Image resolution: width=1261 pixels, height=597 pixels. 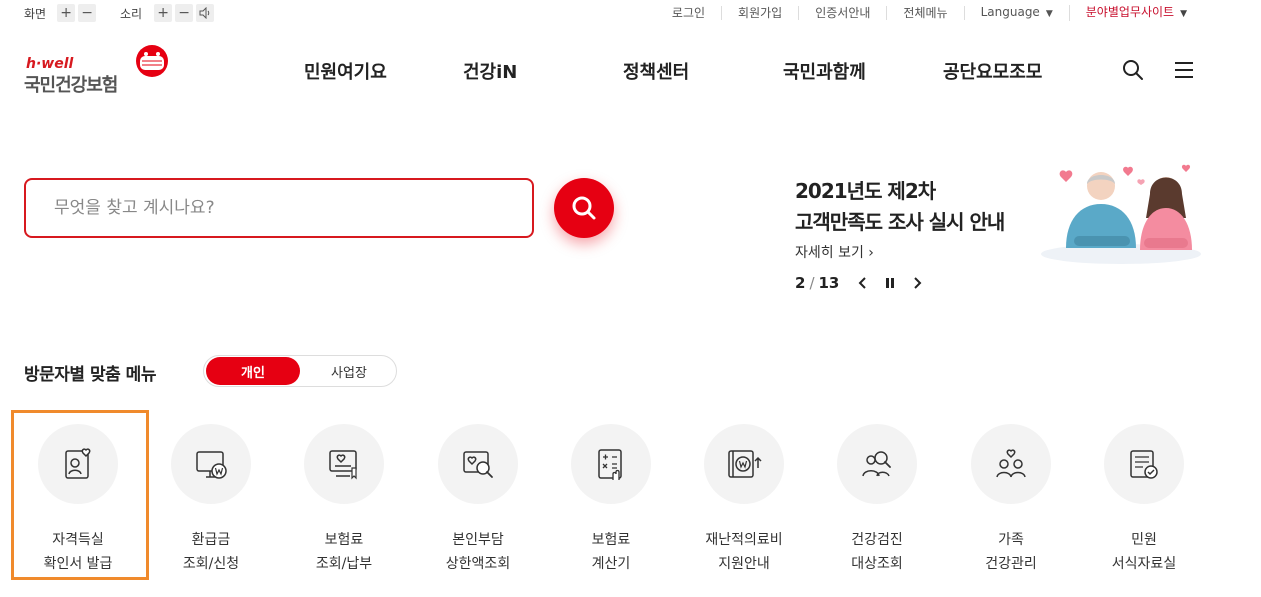 I want to click on language-label: Language, so click(x=1010, y=12).